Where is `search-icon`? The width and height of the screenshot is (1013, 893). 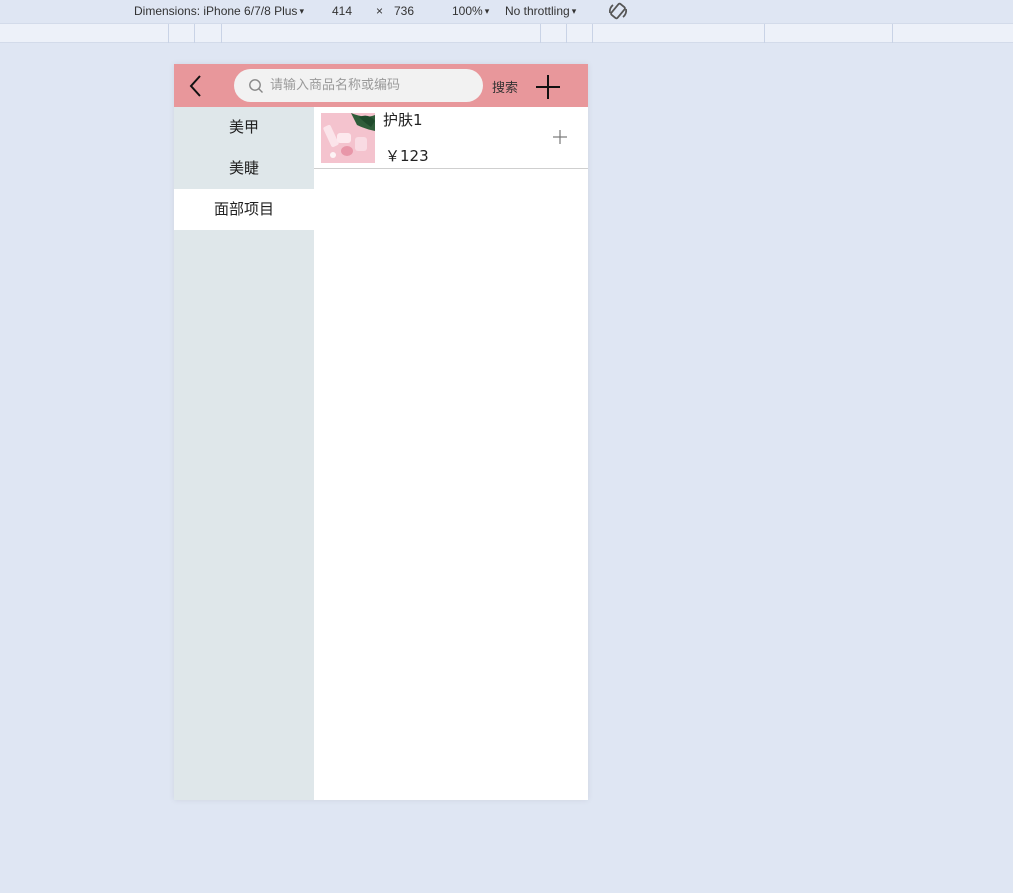
search-icon is located at coordinates (256, 86).